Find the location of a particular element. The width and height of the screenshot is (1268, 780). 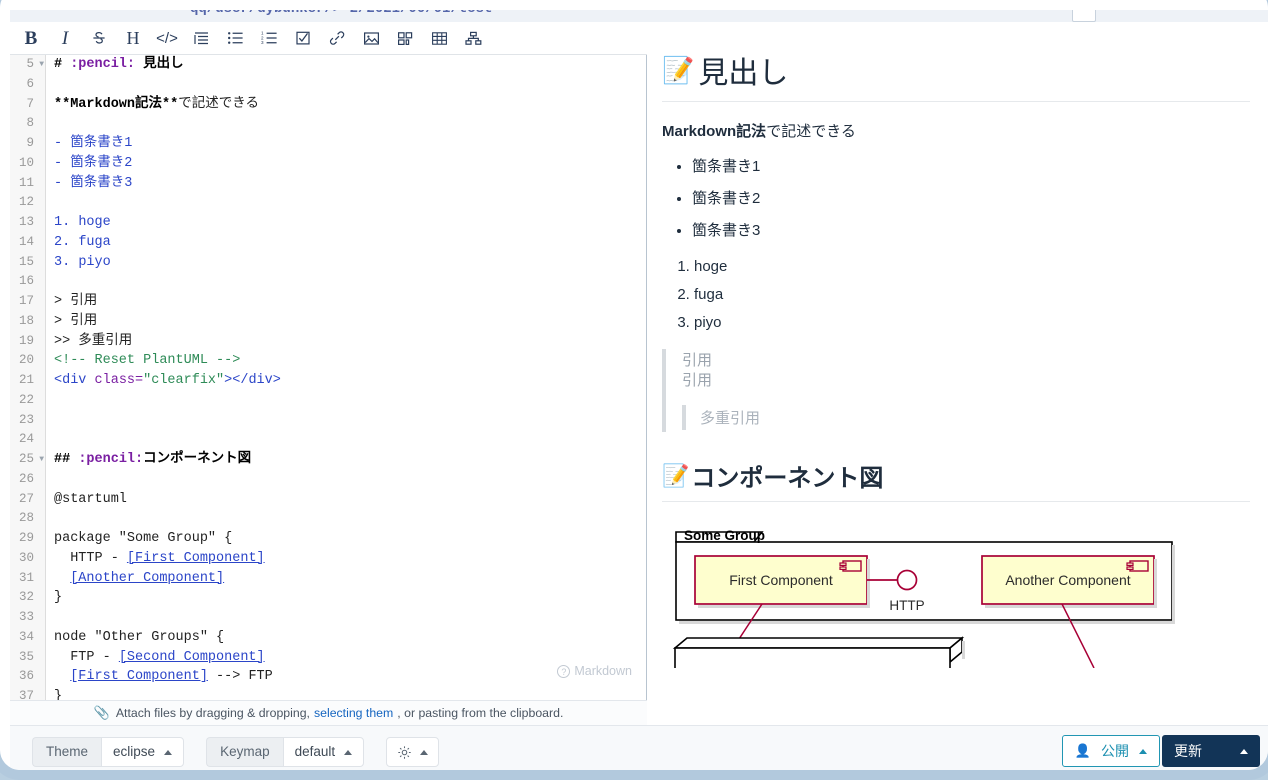

code-token: piyo is located at coordinates (94, 262).